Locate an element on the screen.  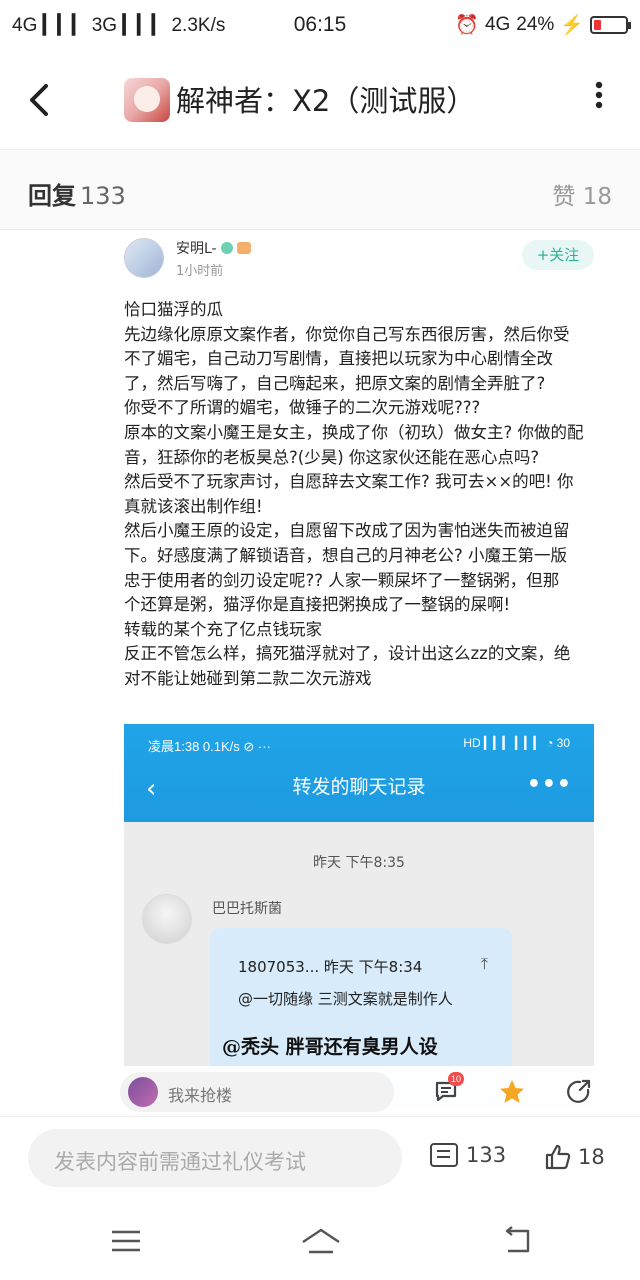
reply-label: 回复 is located at coordinates (52, 196).